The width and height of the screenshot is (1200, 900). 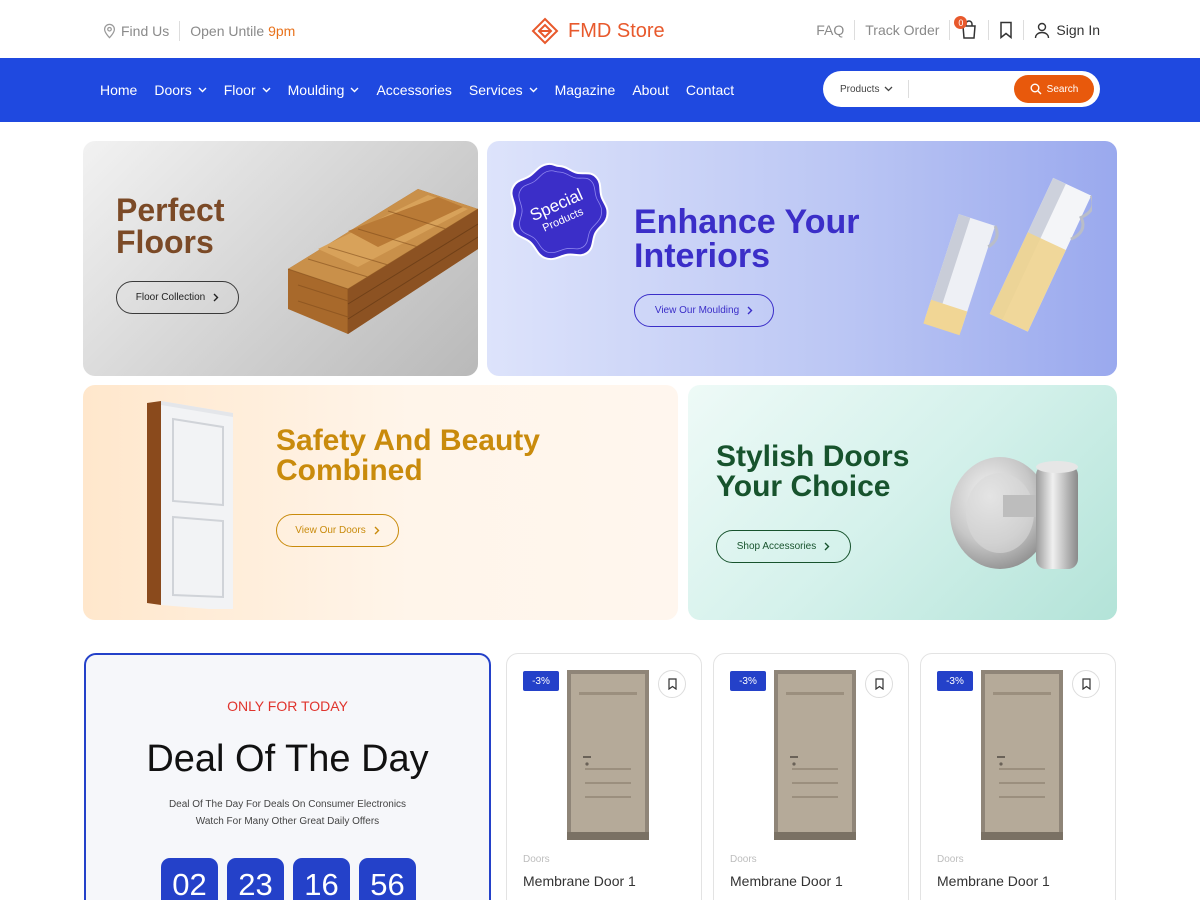 I want to click on nav-item-contact: Contact, so click(x=710, y=90).